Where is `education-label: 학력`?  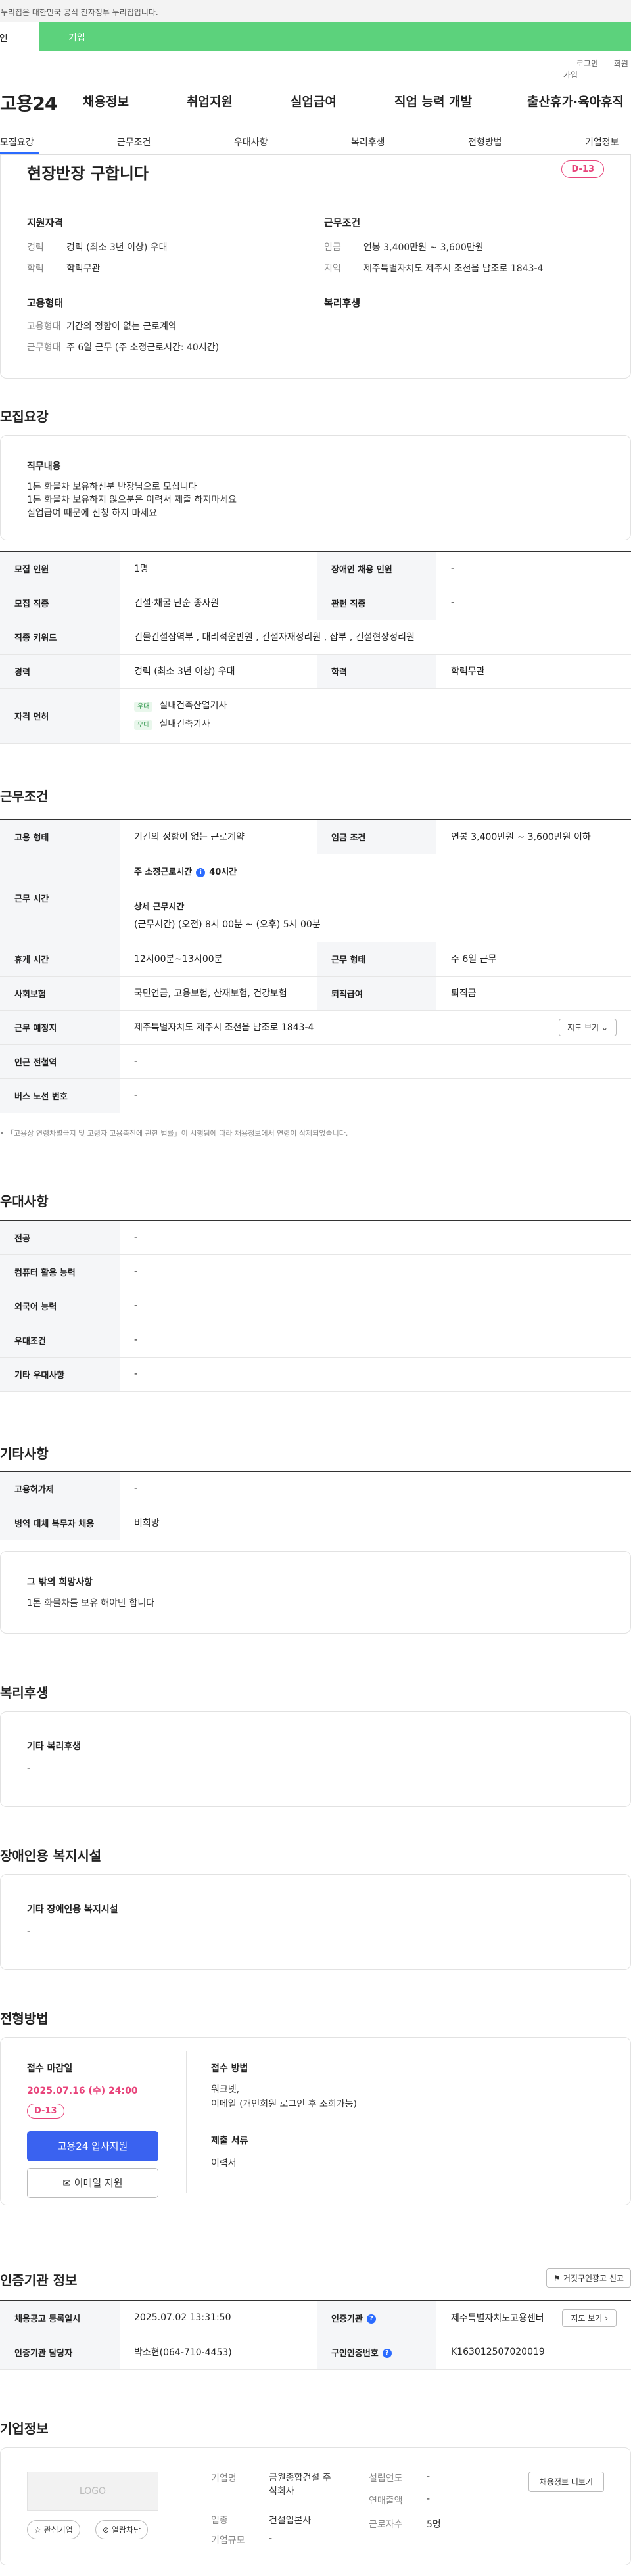 education-label: 학력 is located at coordinates (376, 672).